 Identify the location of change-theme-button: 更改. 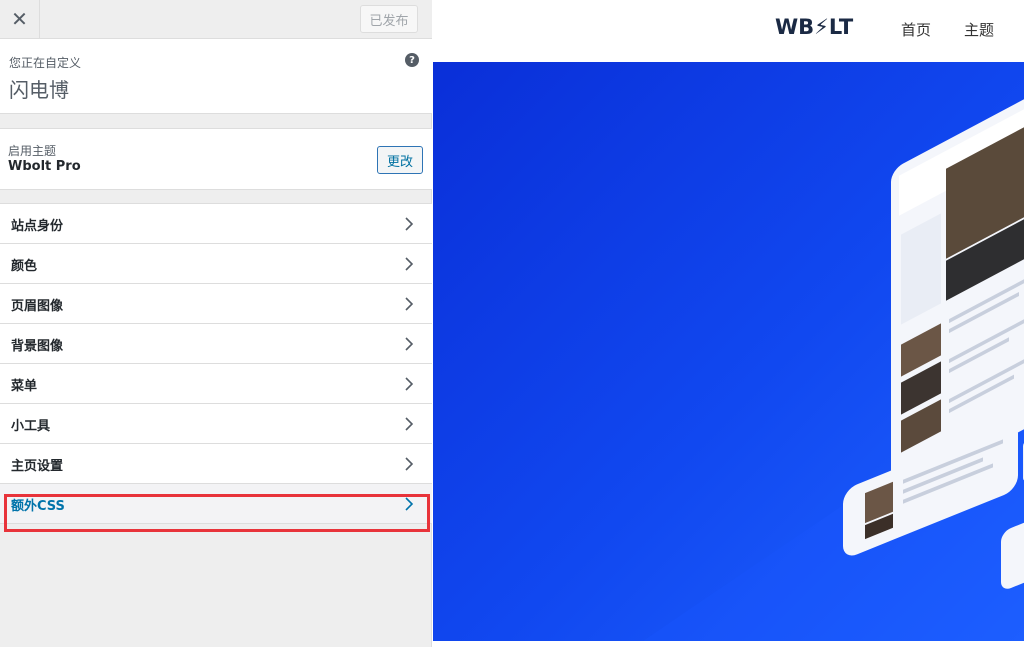
(400, 160).